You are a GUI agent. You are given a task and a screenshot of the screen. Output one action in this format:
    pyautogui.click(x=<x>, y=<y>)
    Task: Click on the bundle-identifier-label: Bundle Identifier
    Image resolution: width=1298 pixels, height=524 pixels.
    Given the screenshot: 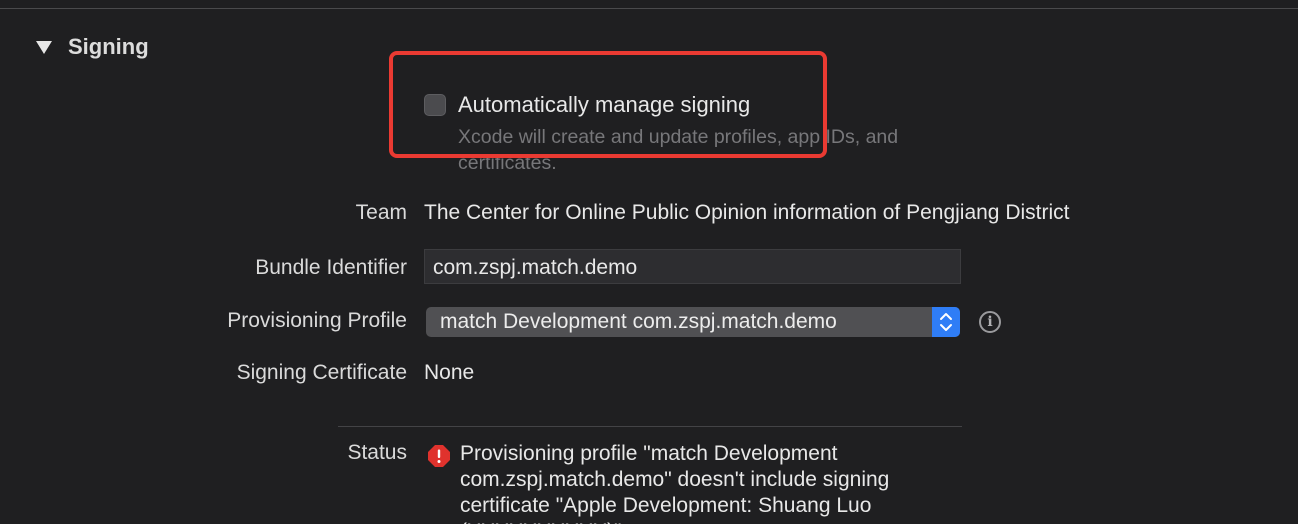 What is the action you would take?
    pyautogui.click(x=331, y=267)
    